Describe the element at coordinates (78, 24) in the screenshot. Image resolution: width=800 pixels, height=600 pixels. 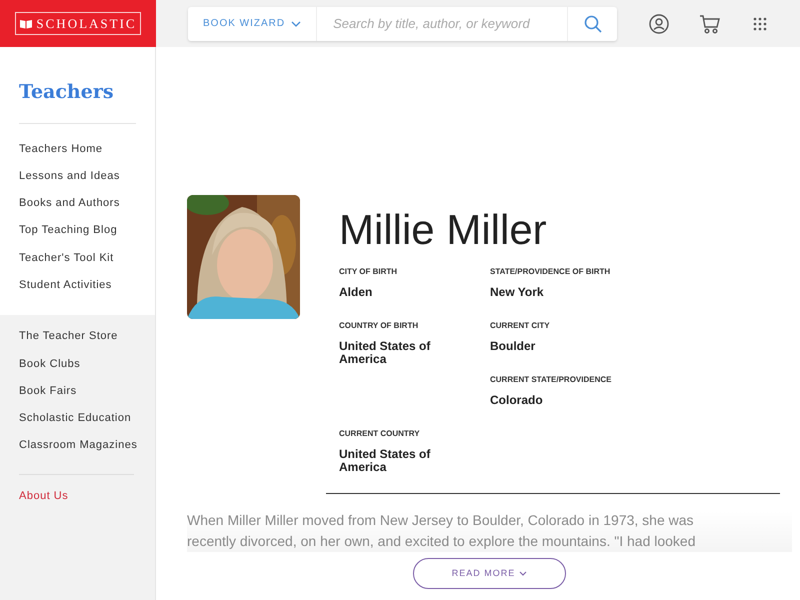
I see `scholastic-logo: SCHOLASTIC` at that location.